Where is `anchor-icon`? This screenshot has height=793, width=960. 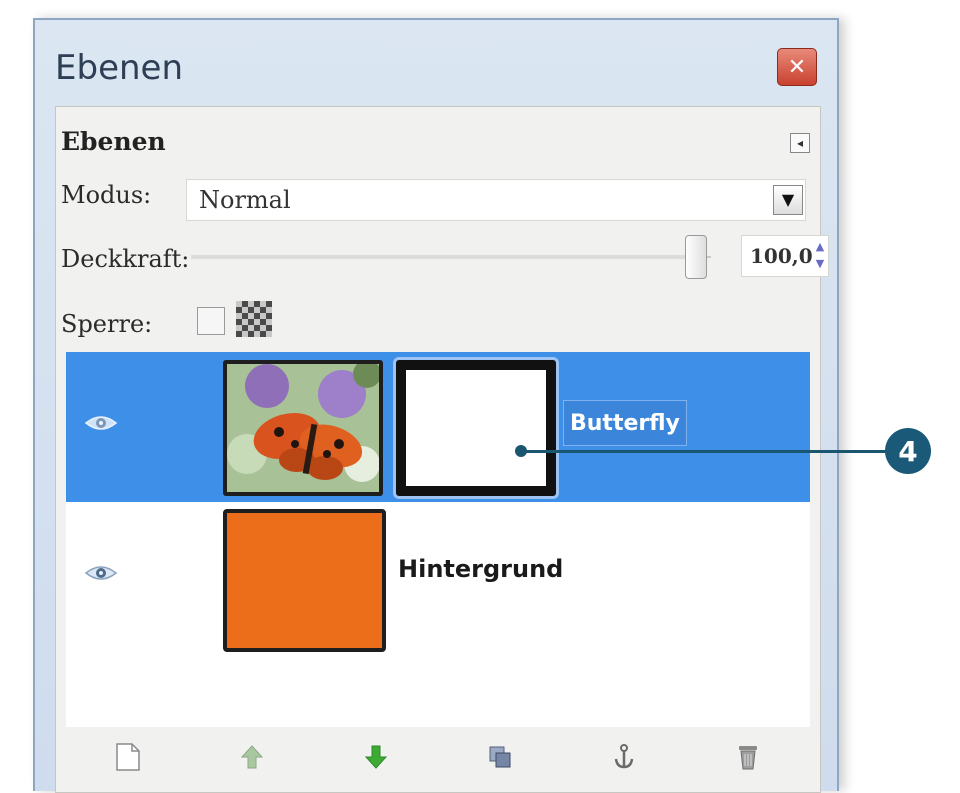 anchor-icon is located at coordinates (624, 756).